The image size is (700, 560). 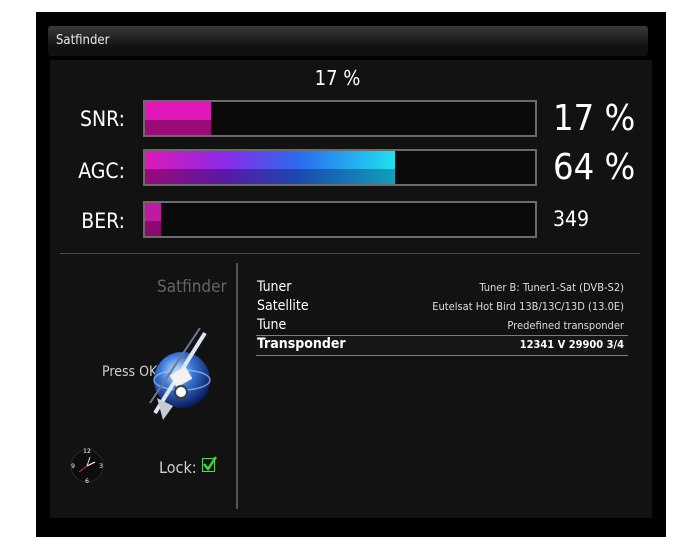 What do you see at coordinates (551, 287) in the screenshot?
I see `info-value: Tuner B: Tuner1-Sat (DVB-S2)` at bounding box center [551, 287].